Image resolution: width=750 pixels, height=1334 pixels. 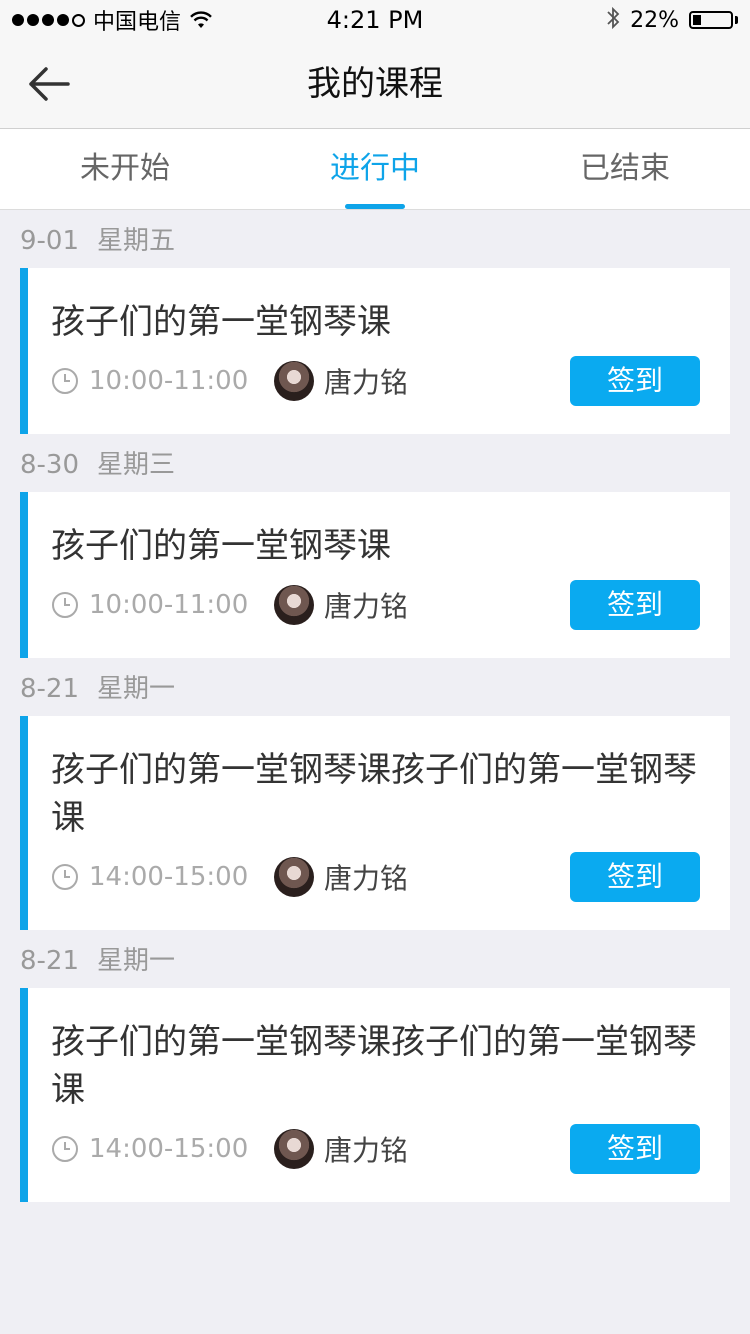 What do you see at coordinates (136, 241) in the screenshot?
I see `weekday-text: 星期五` at bounding box center [136, 241].